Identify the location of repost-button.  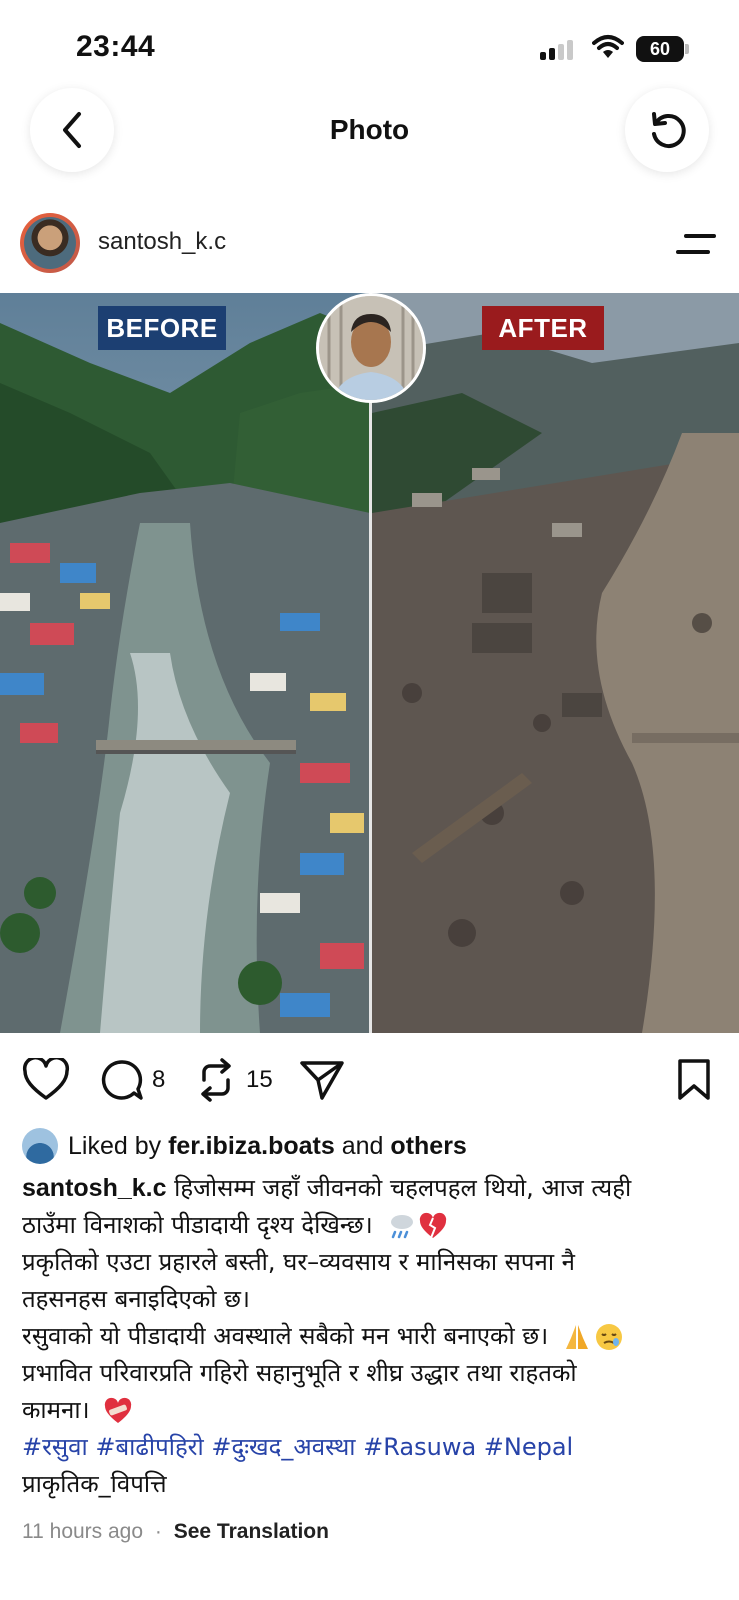
(216, 1082).